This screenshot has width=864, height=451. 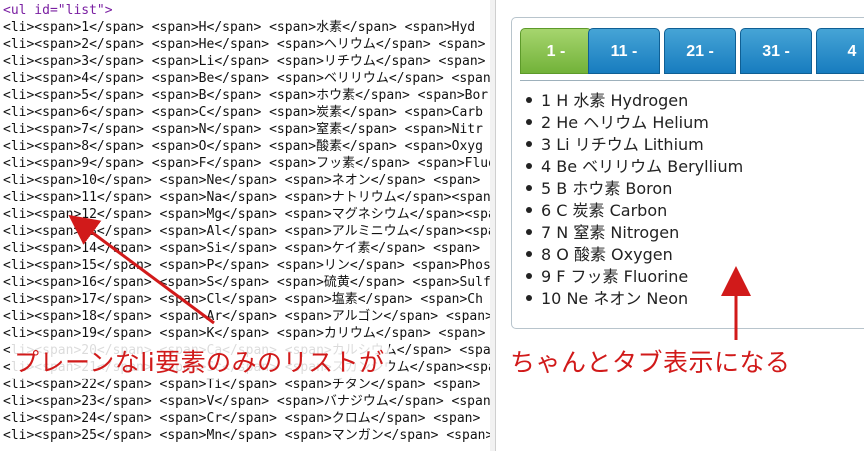 I want to click on element-text: 6 C 炭素 Carbon, so click(x=604, y=210).